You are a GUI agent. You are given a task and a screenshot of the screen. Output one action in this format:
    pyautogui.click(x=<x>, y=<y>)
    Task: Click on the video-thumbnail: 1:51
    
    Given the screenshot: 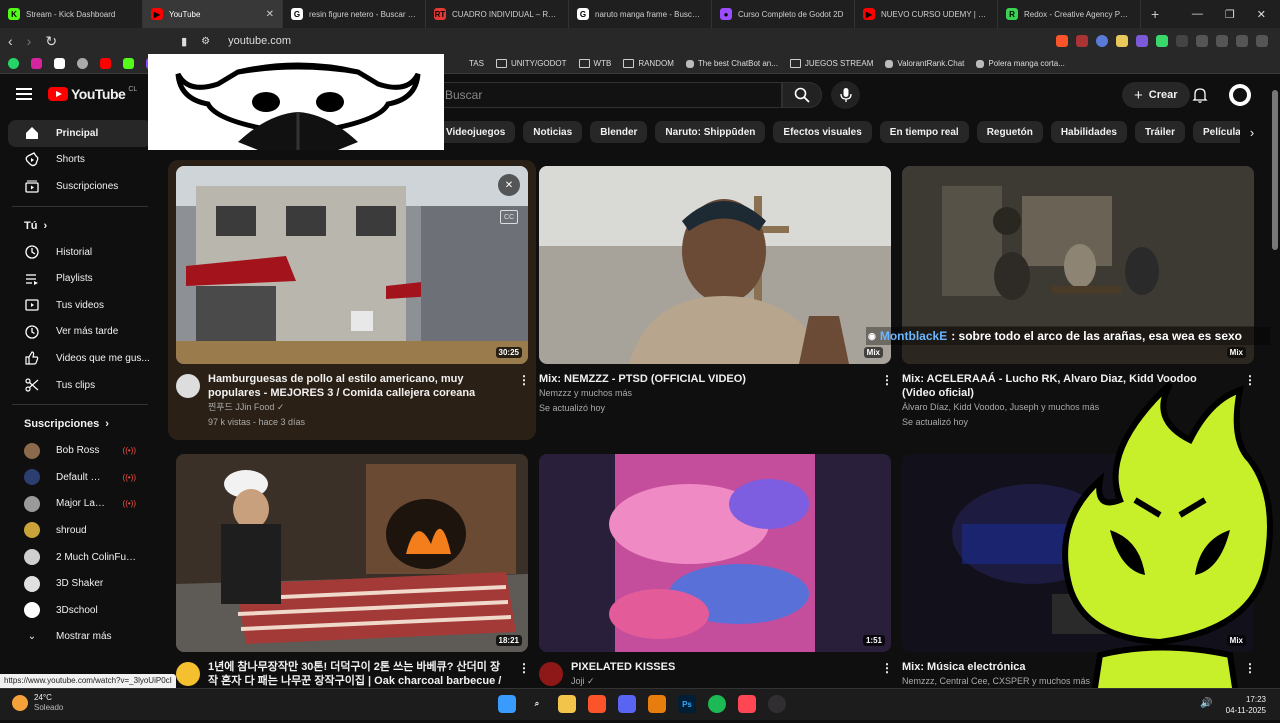 What is the action you would take?
    pyautogui.click(x=715, y=553)
    